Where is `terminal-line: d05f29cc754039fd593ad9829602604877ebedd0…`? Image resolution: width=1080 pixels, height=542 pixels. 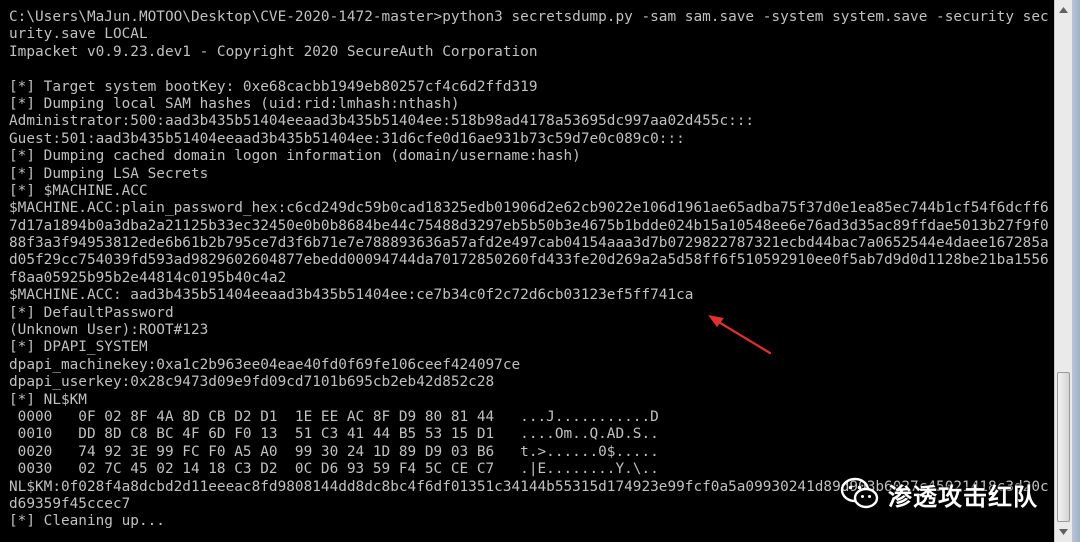 terminal-line: d05f29cc754039fd593ad9829602604877ebedd0… is located at coordinates (529, 260).